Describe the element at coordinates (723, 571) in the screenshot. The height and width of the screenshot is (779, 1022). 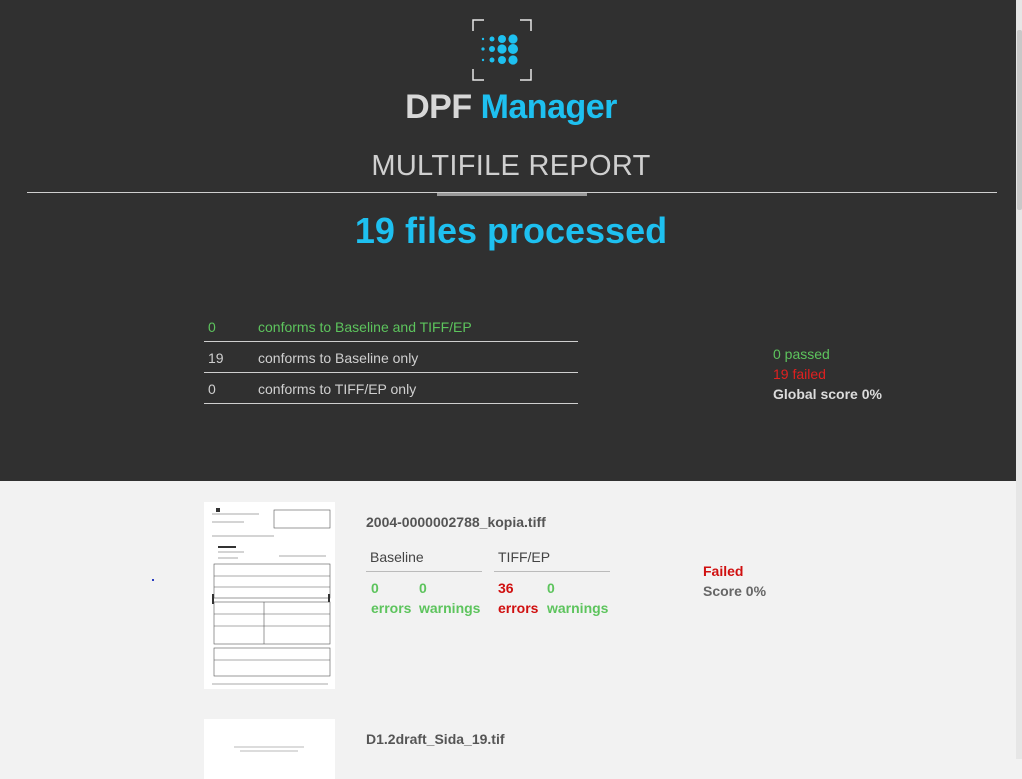
I see `status-failed: Failed` at that location.